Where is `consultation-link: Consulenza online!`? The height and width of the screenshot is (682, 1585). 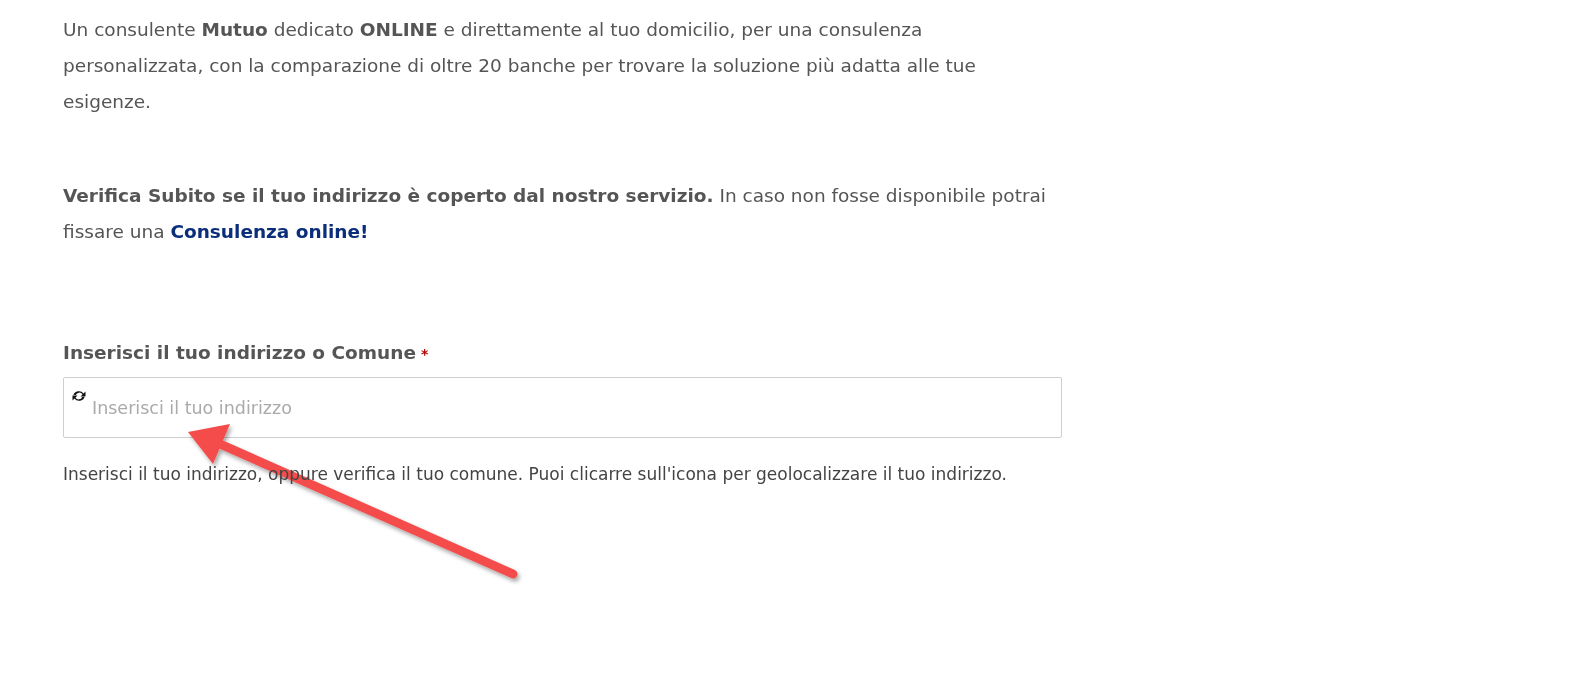
consultation-link: Consulenza online! is located at coordinates (269, 231).